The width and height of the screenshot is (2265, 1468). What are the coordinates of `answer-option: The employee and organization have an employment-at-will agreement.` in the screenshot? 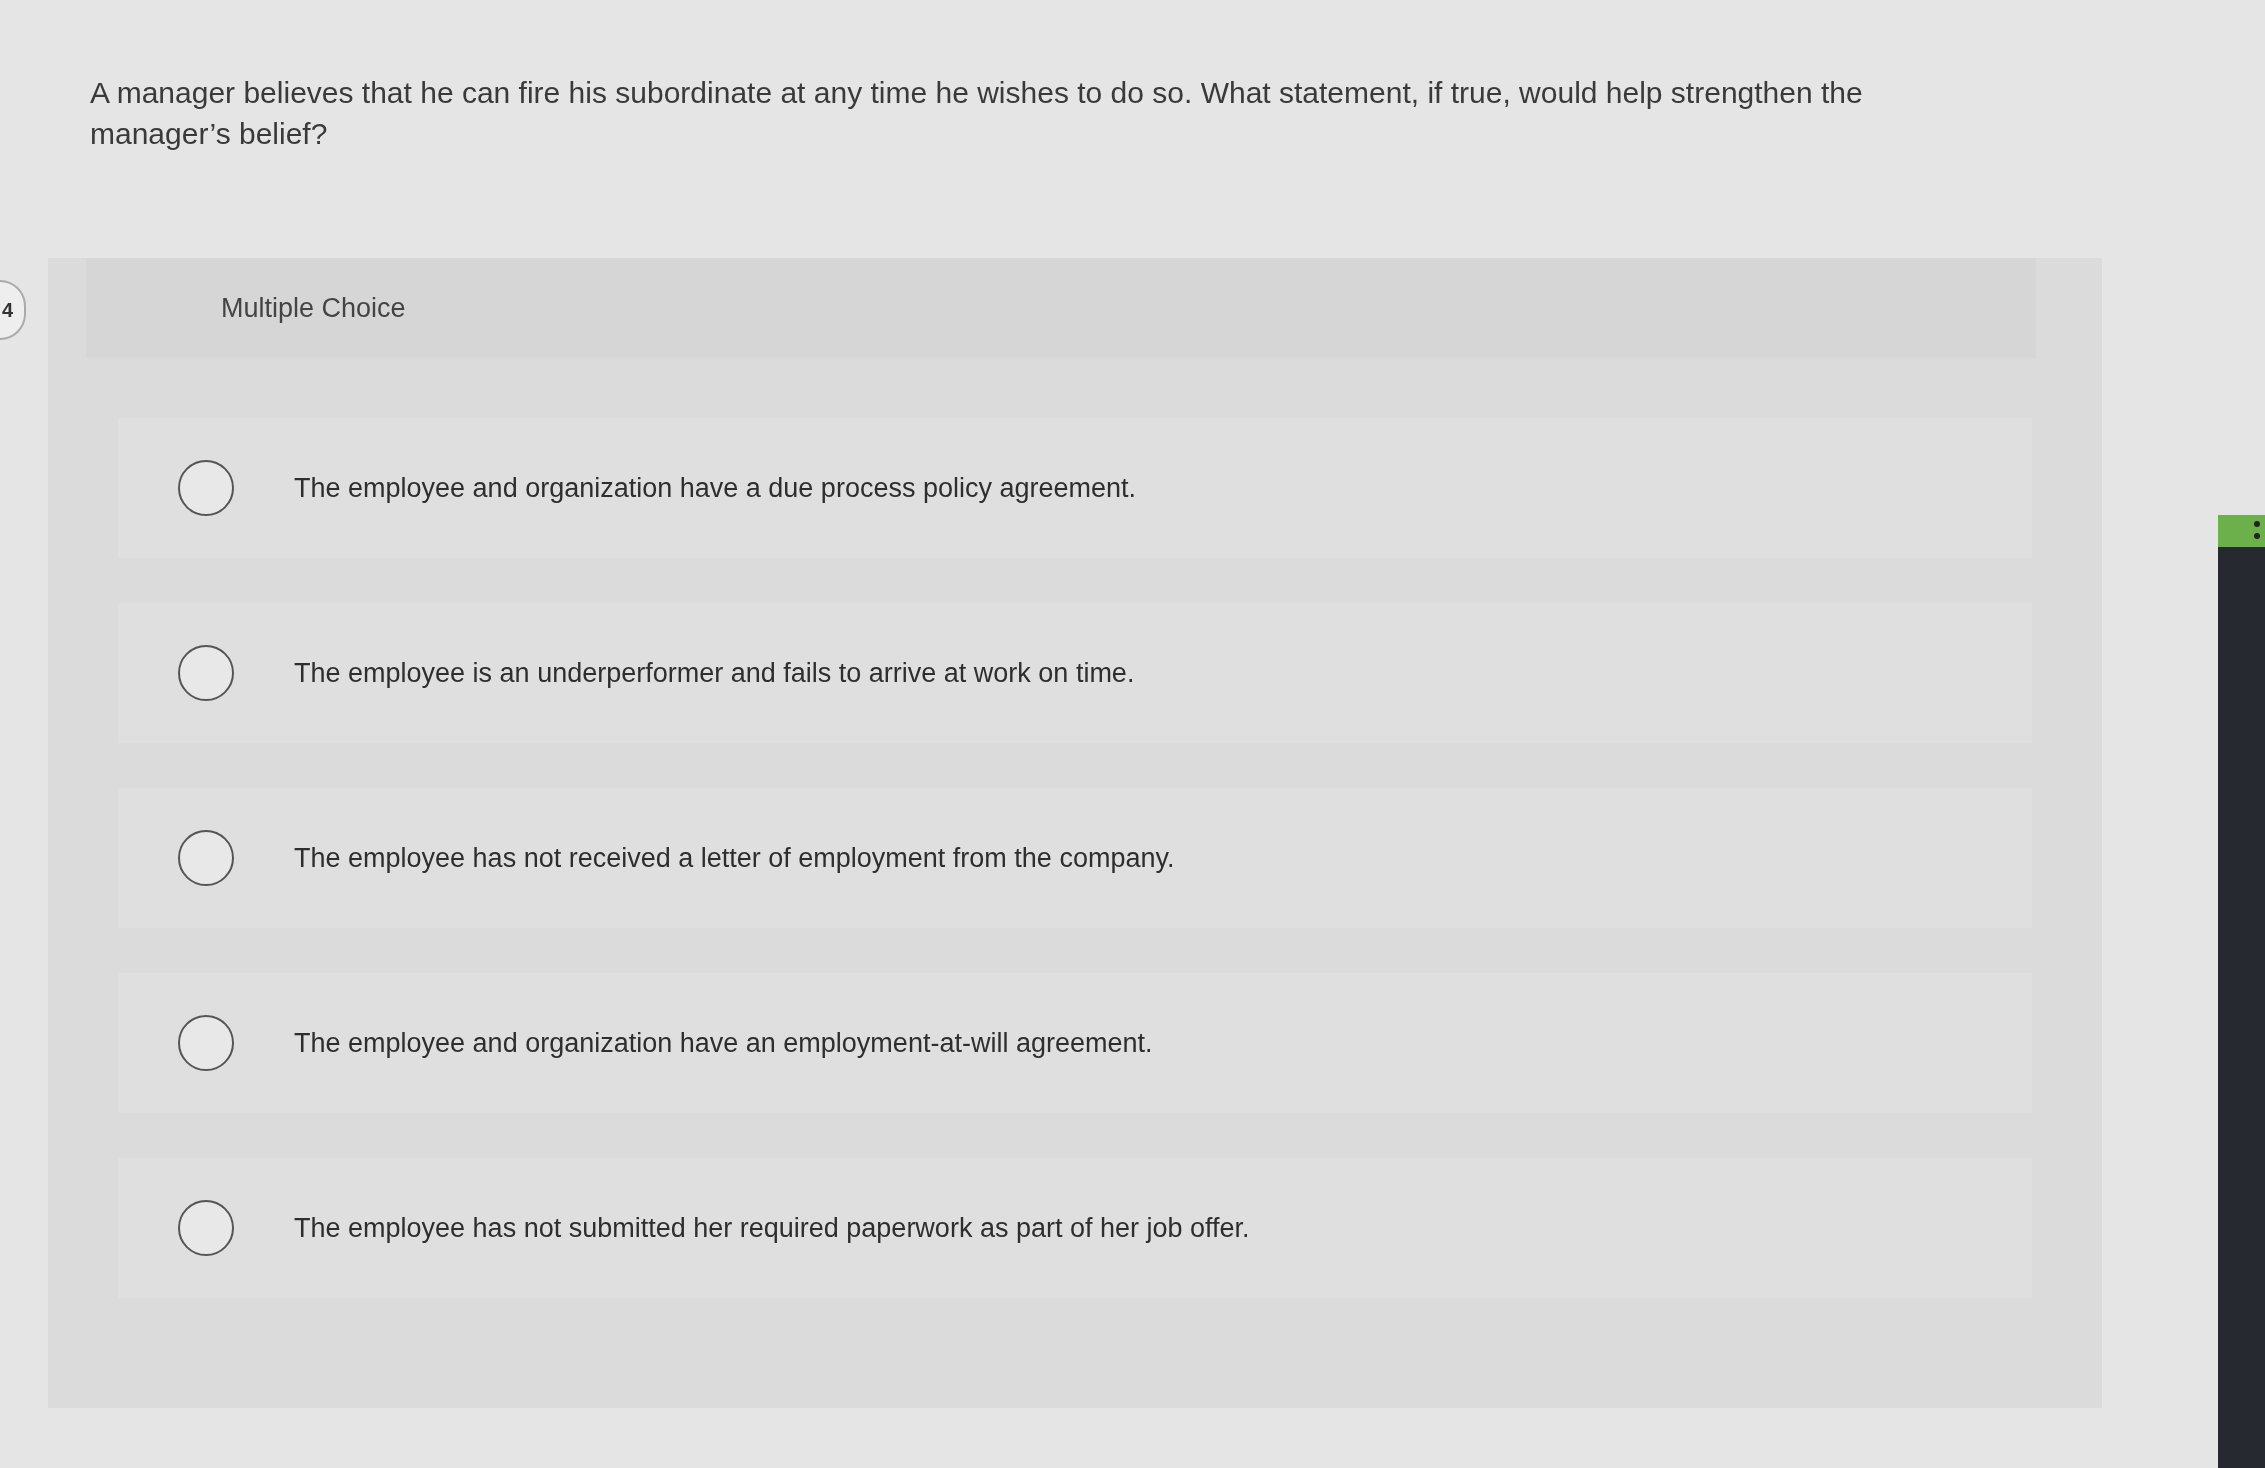 It's located at (1075, 1043).